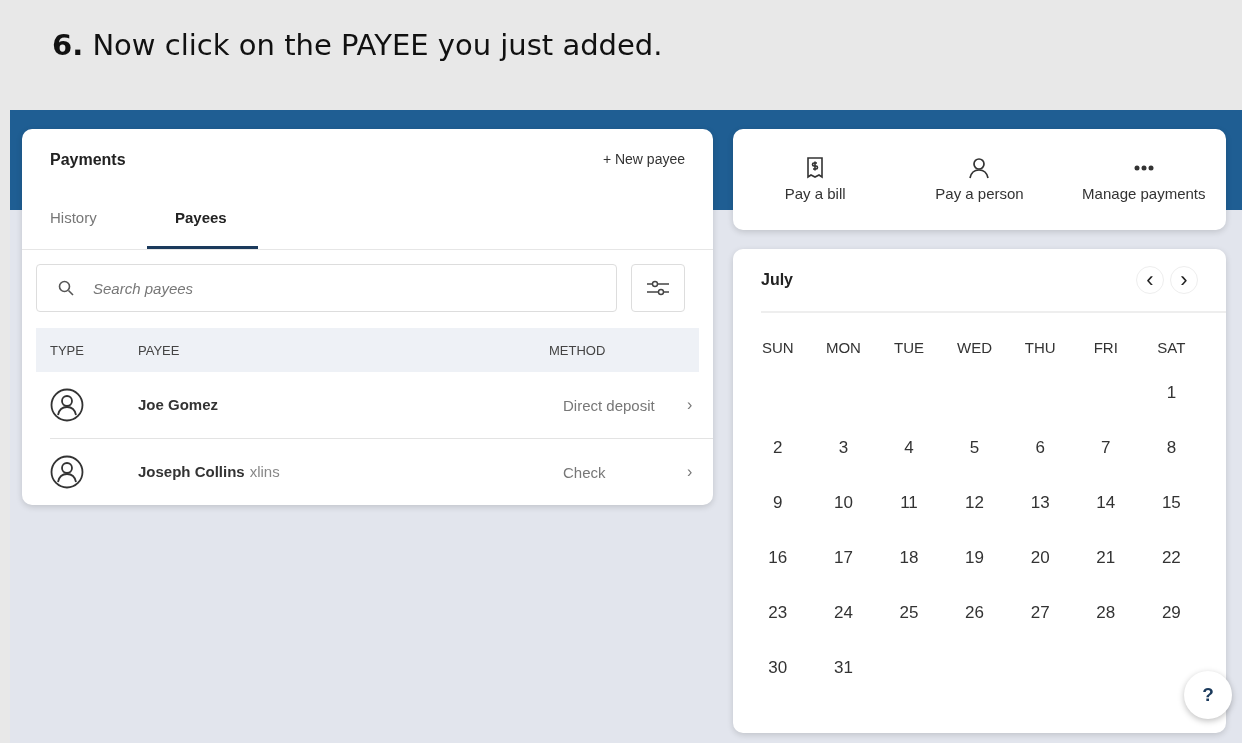 This screenshot has width=1242, height=743. What do you see at coordinates (974, 571) in the screenshot?
I see `calendar-day: 19` at bounding box center [974, 571].